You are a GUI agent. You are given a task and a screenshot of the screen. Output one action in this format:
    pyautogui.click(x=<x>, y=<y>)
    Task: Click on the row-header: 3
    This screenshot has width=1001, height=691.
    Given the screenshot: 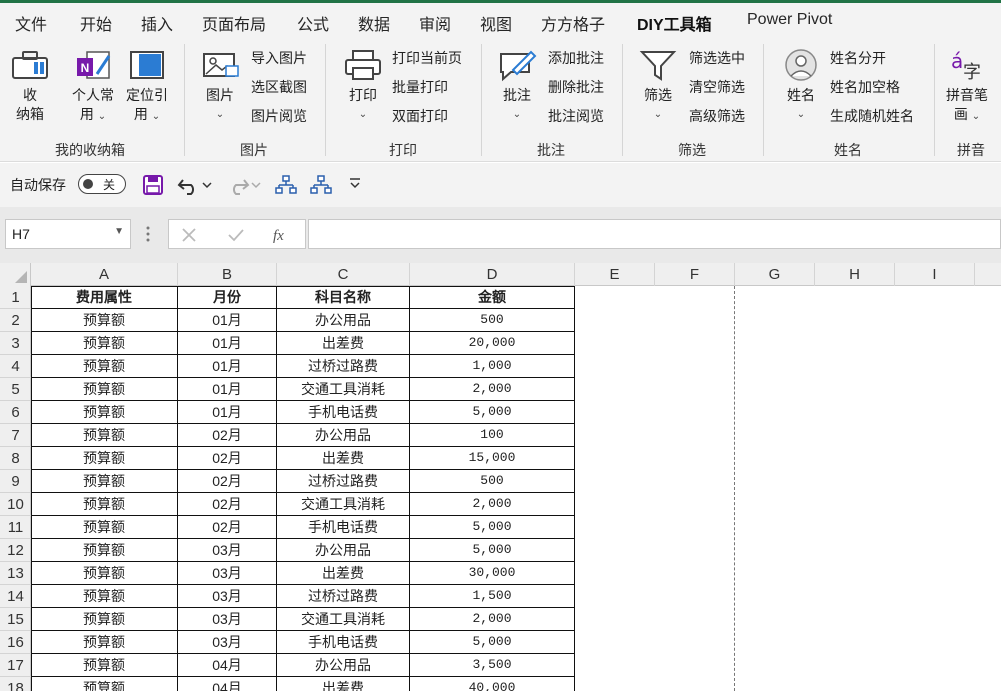 What is the action you would take?
    pyautogui.click(x=15, y=343)
    